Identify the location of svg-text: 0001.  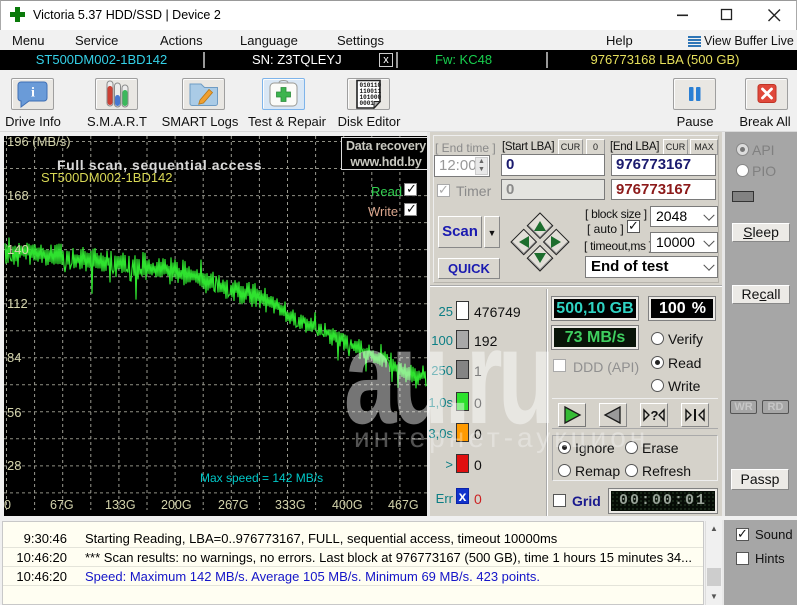
(367, 103).